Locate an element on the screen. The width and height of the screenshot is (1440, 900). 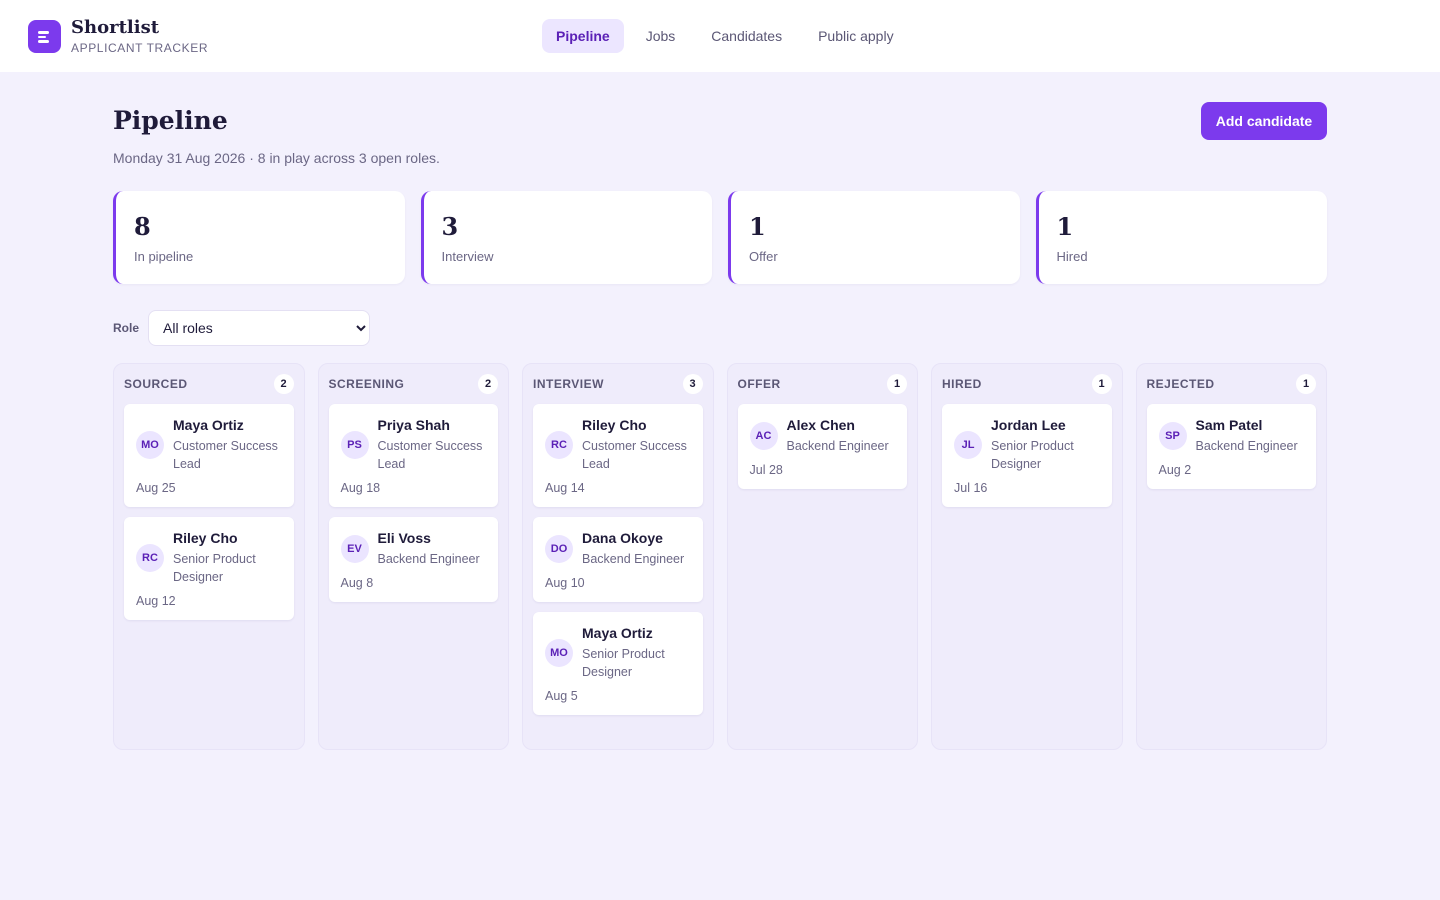
column-title: OFFER is located at coordinates (759, 384).